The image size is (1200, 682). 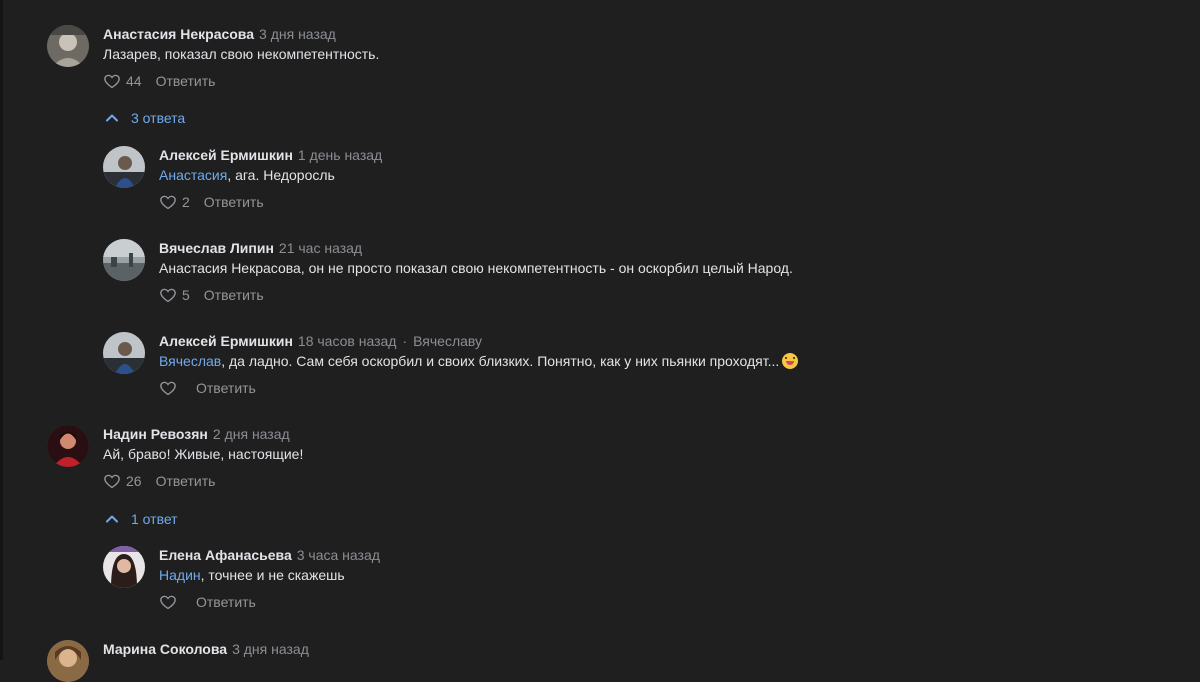 I want to click on replies-count: 1 ответ, so click(x=154, y=519).